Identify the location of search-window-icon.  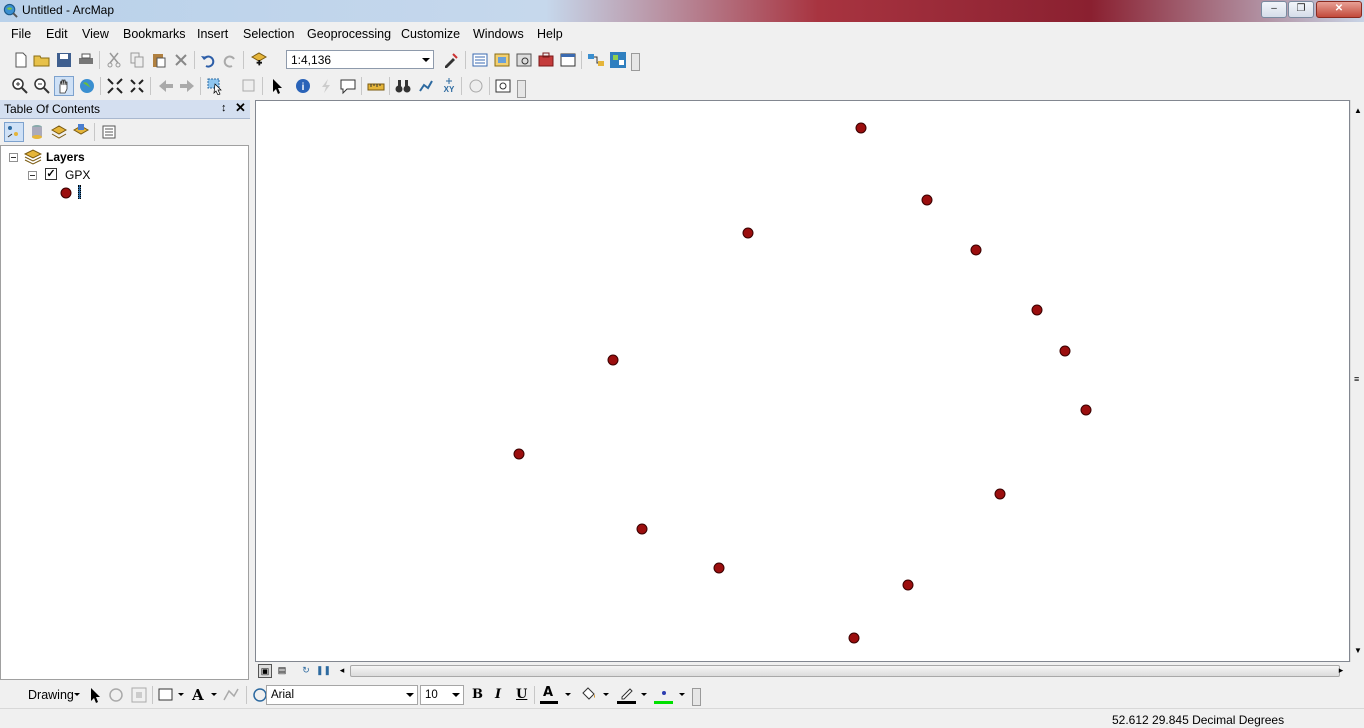
(524, 60).